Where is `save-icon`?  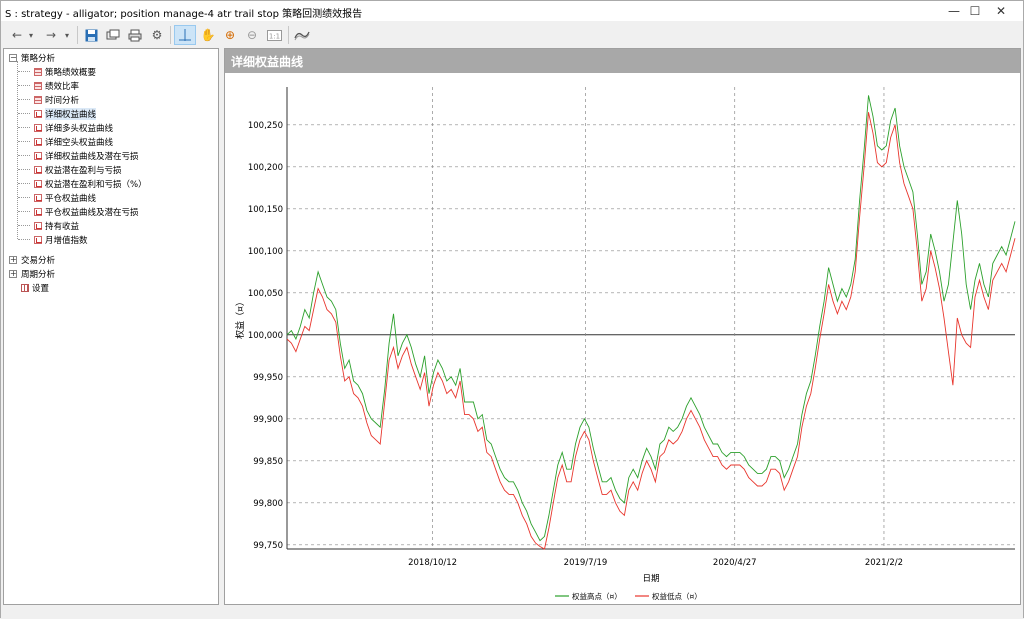
save-icon is located at coordinates (91, 35).